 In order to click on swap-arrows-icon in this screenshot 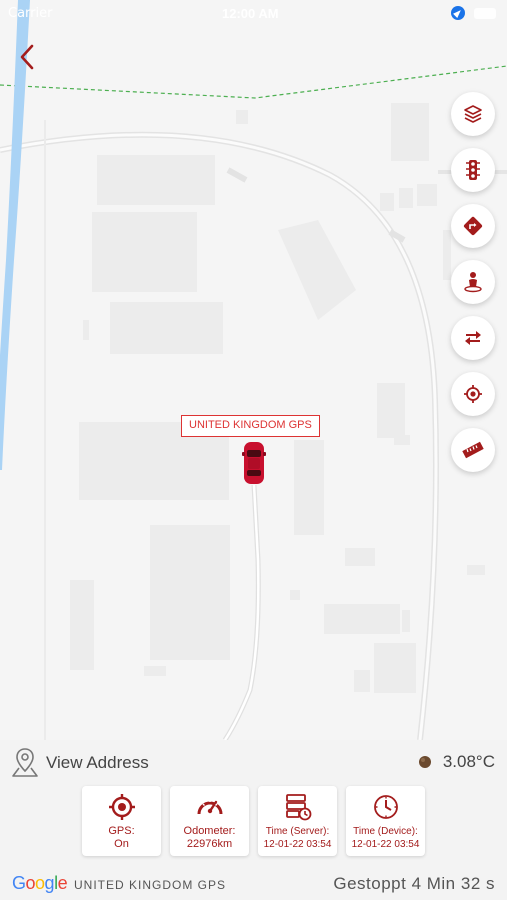, I will do `click(473, 338)`.